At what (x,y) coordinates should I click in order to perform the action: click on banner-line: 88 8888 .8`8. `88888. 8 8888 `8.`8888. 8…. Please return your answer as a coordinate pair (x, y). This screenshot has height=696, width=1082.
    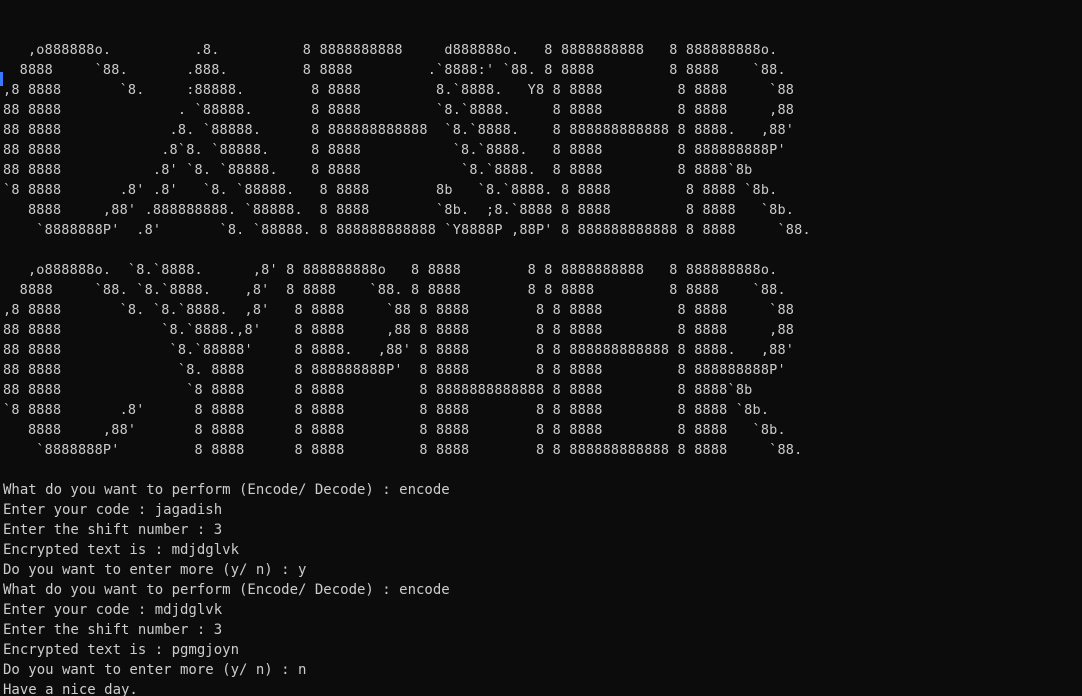
    Looking at the image, I should click on (394, 150).